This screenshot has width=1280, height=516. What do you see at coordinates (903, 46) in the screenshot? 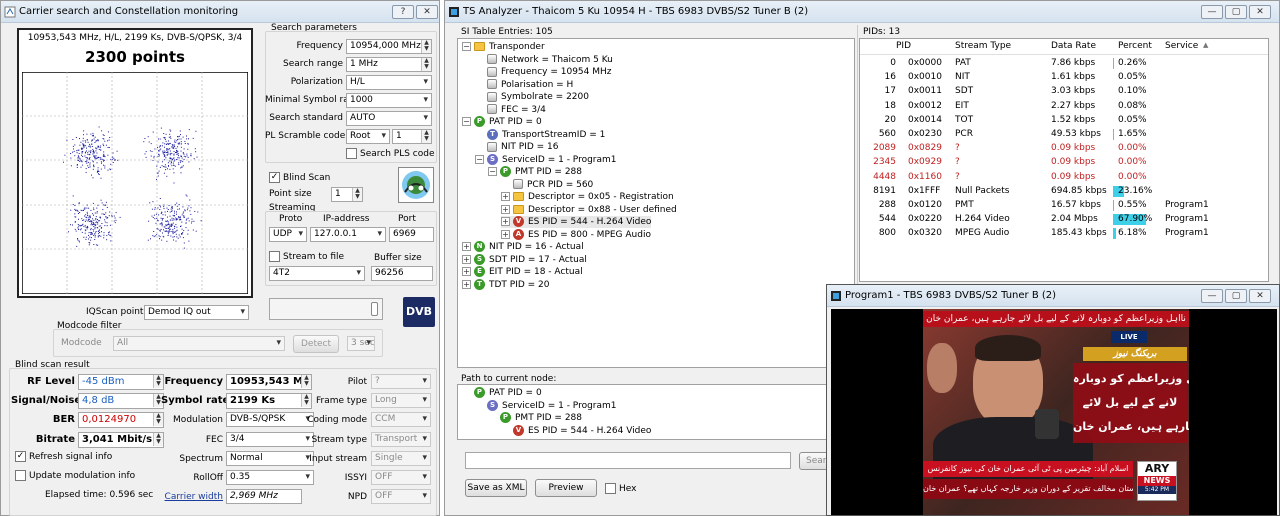
I see `col-pid: PID` at bounding box center [903, 46].